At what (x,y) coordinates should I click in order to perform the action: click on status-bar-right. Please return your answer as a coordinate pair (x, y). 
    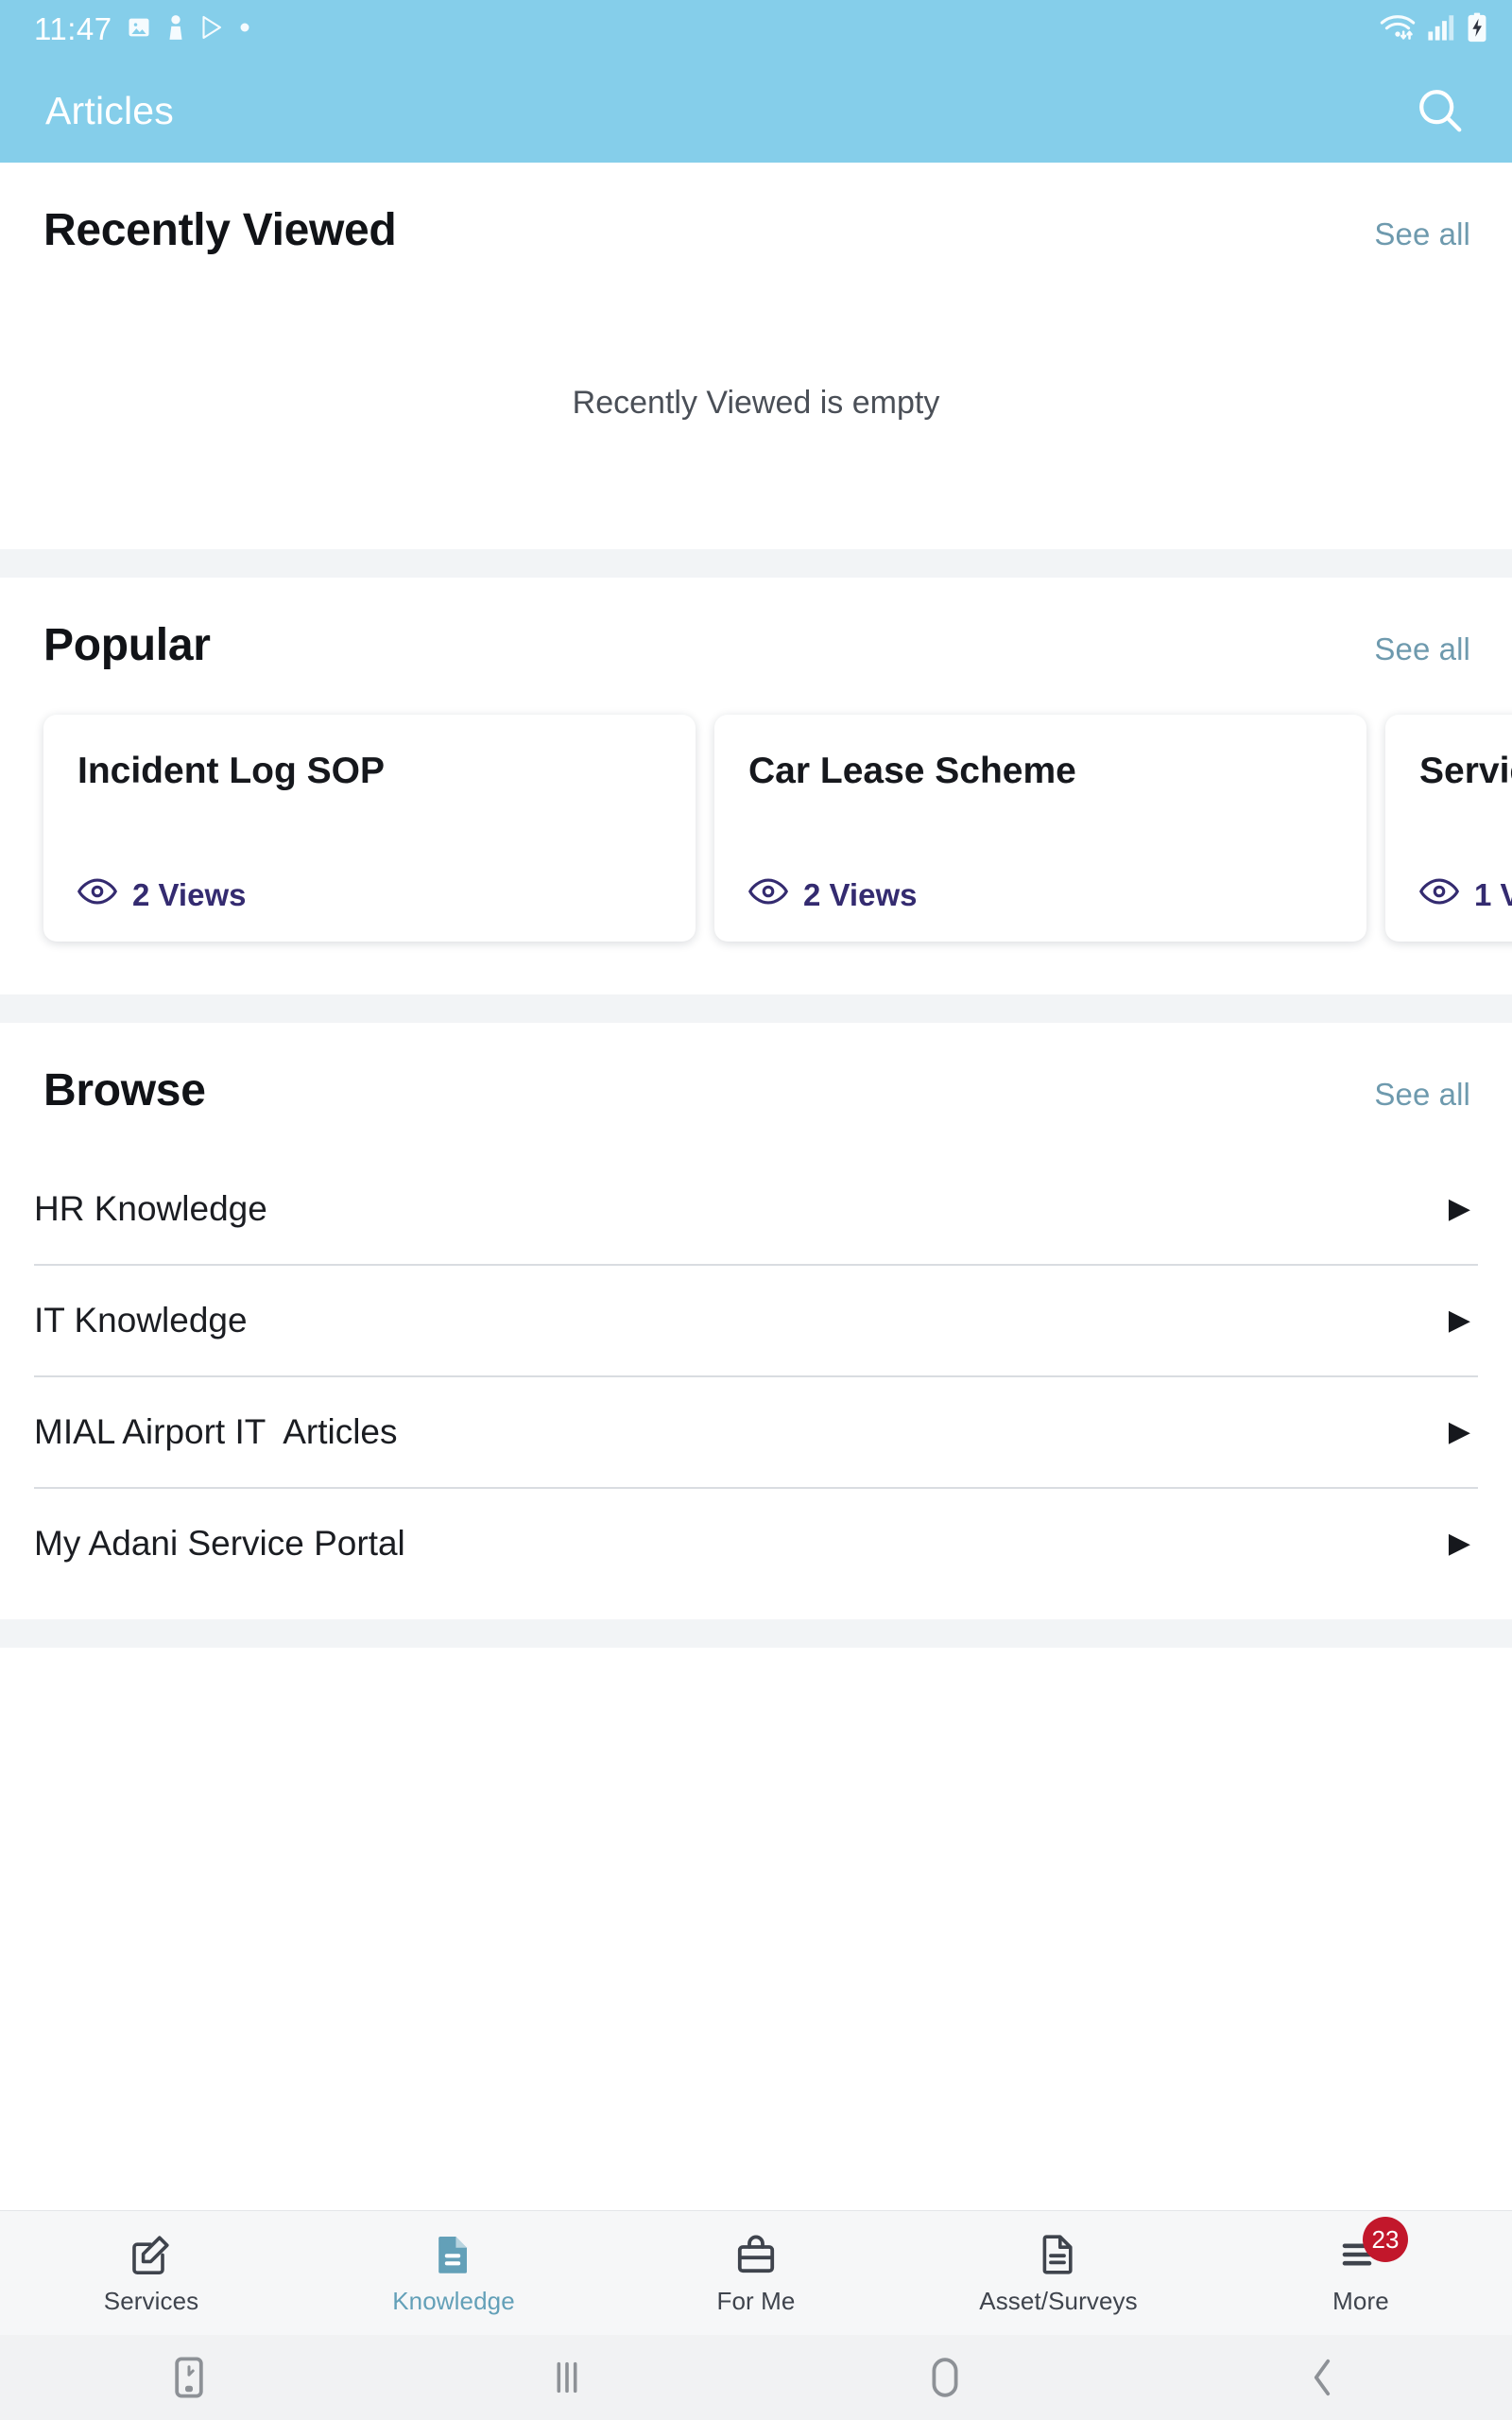
    Looking at the image, I should click on (1433, 30).